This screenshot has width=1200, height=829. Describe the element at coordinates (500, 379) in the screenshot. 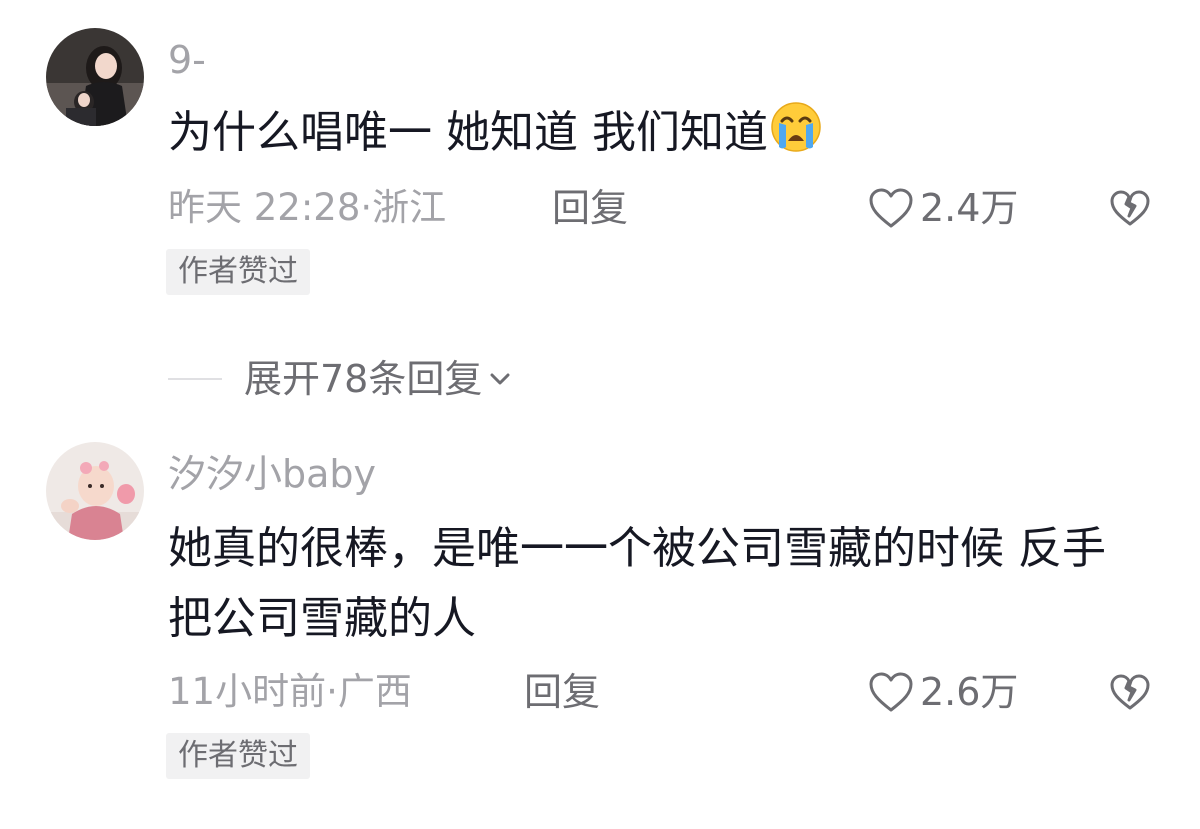

I see `chevron-down-icon` at that location.